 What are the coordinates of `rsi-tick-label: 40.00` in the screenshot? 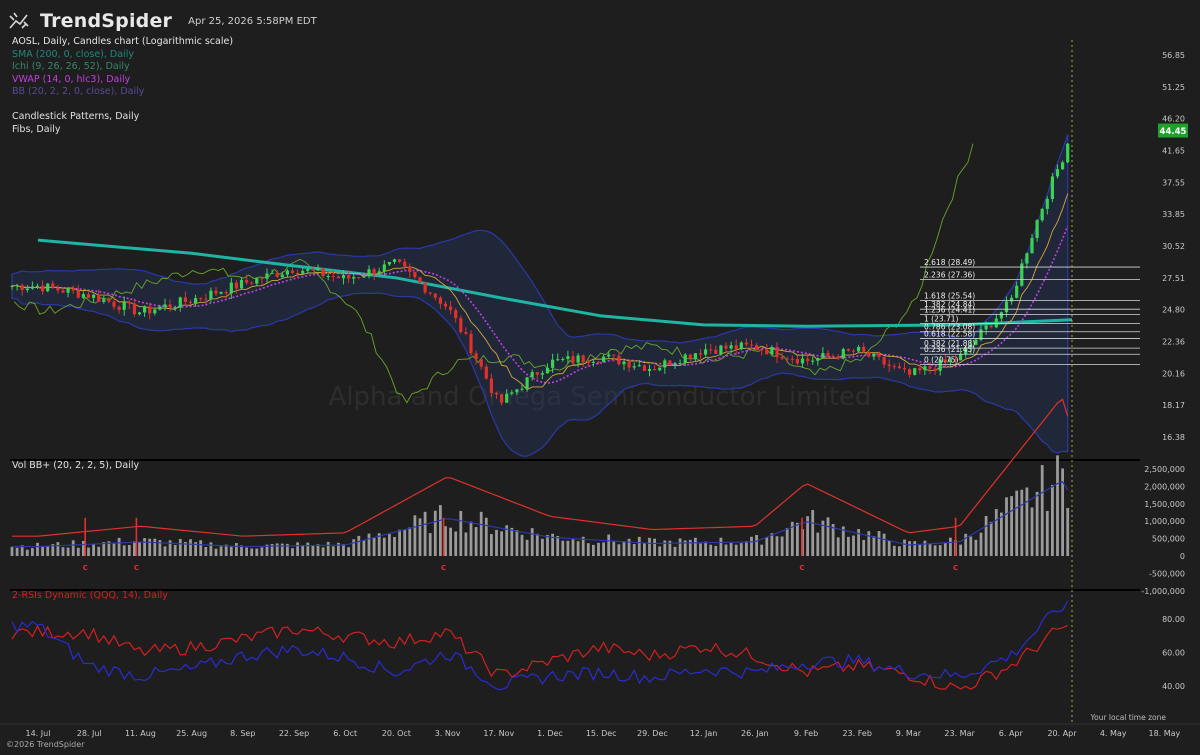 It's located at (1173, 686).